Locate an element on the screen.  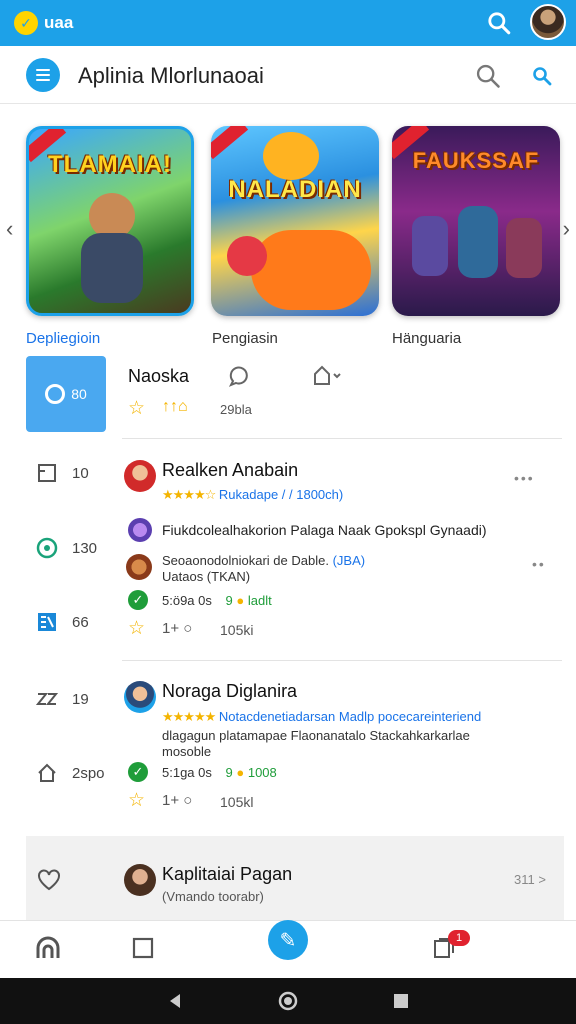
card-art-title: TLAMAIA! is located at coordinates (110, 164).